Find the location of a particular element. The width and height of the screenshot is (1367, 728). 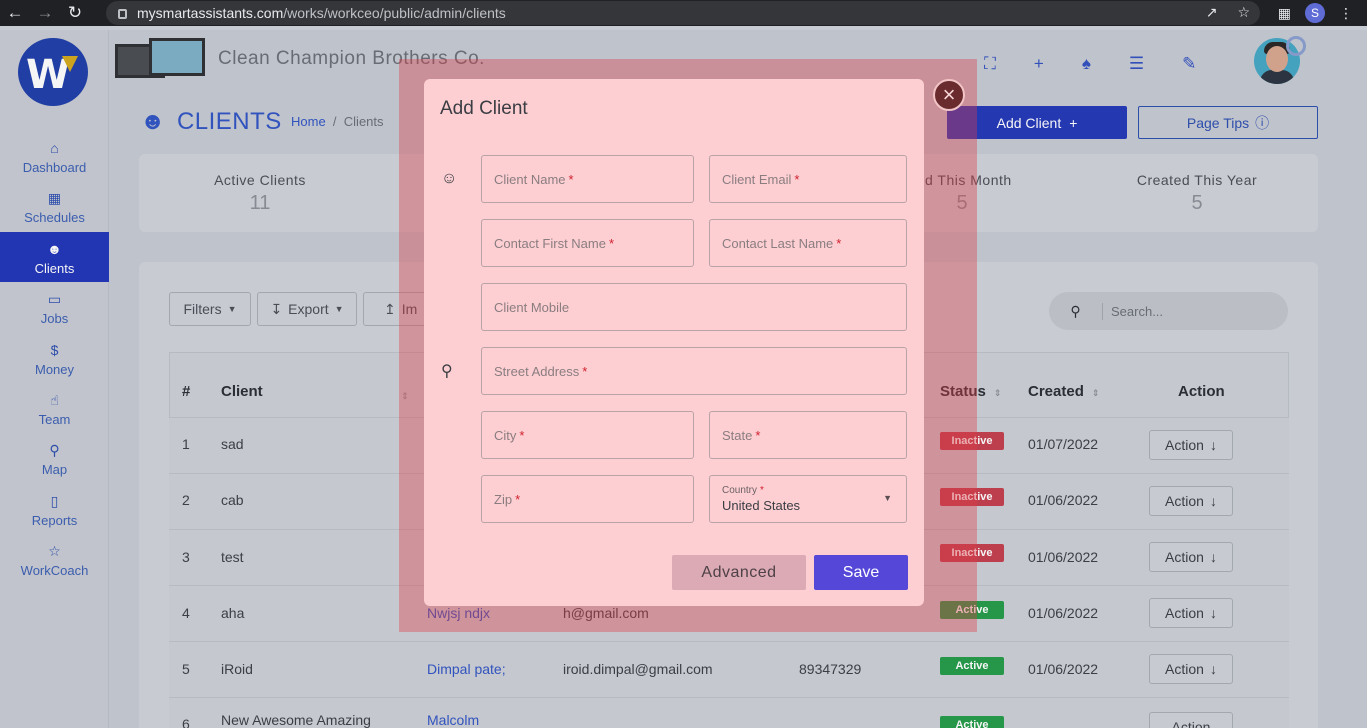

lock-icon is located at coordinates (122, 14).